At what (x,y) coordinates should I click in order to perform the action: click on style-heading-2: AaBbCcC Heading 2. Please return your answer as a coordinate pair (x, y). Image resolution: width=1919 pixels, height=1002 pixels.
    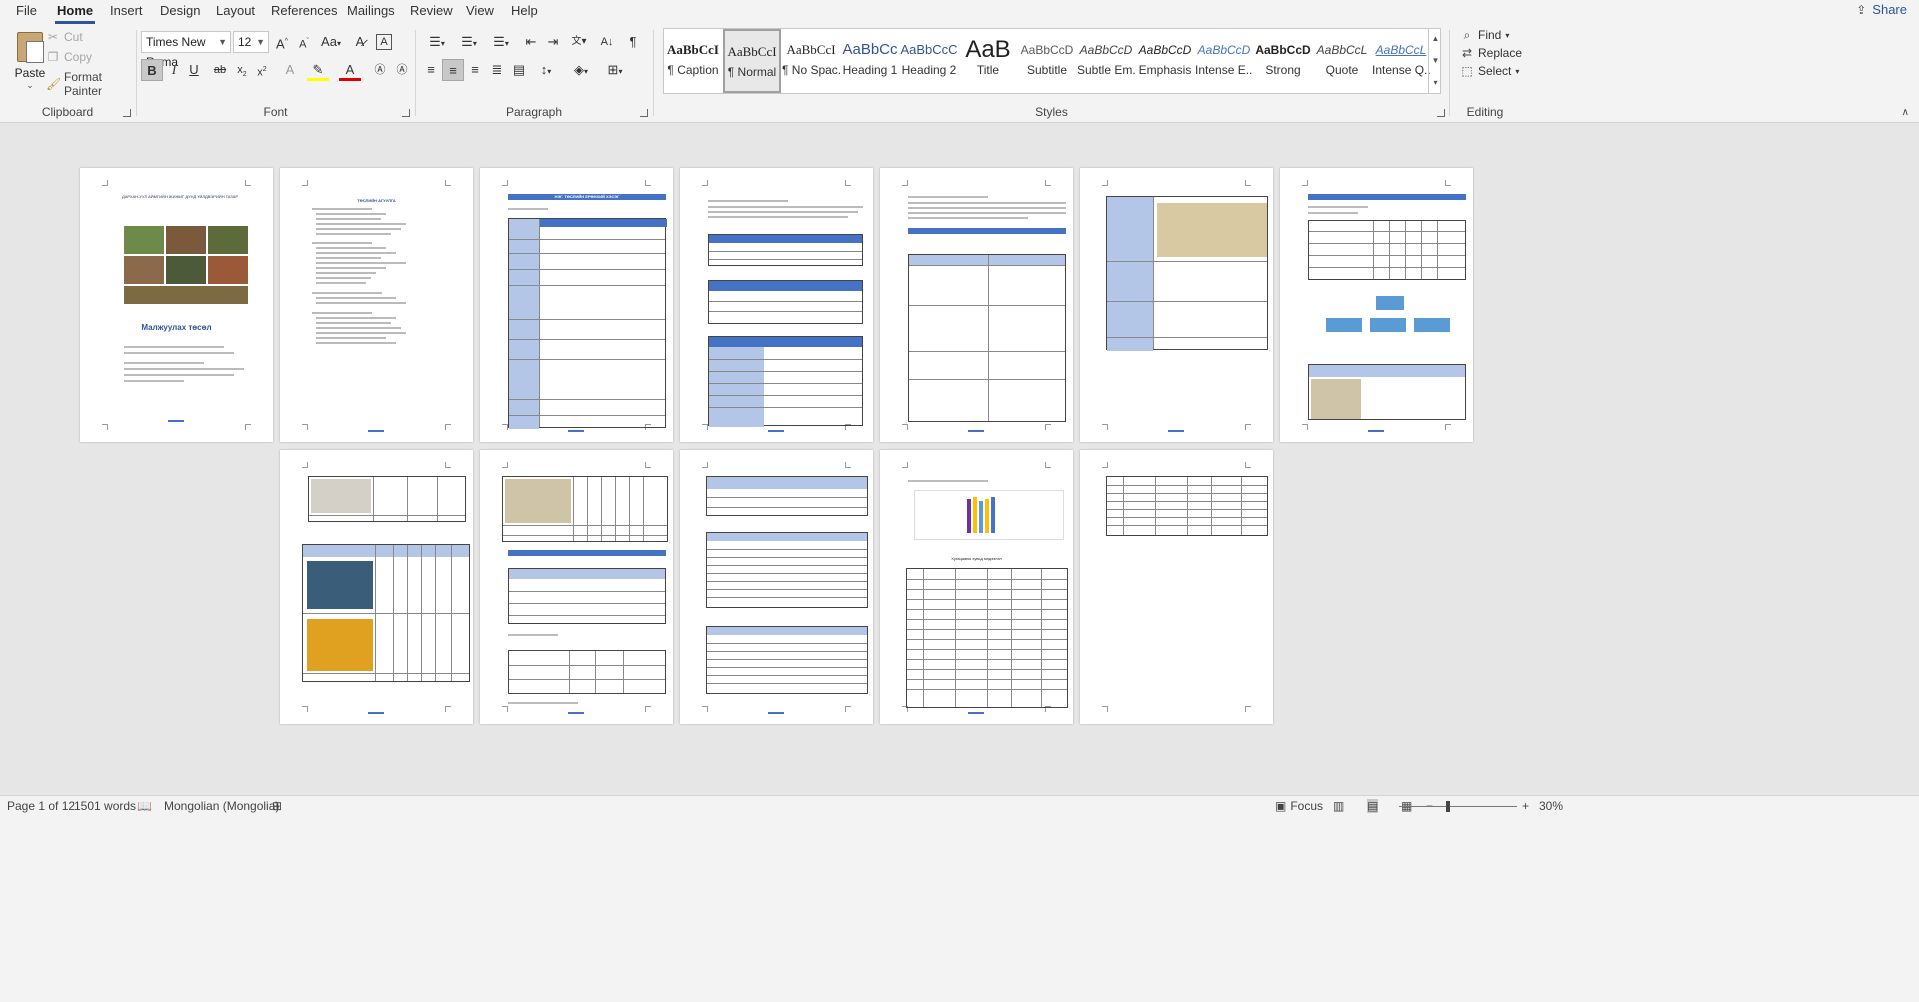
    Looking at the image, I should click on (929, 61).